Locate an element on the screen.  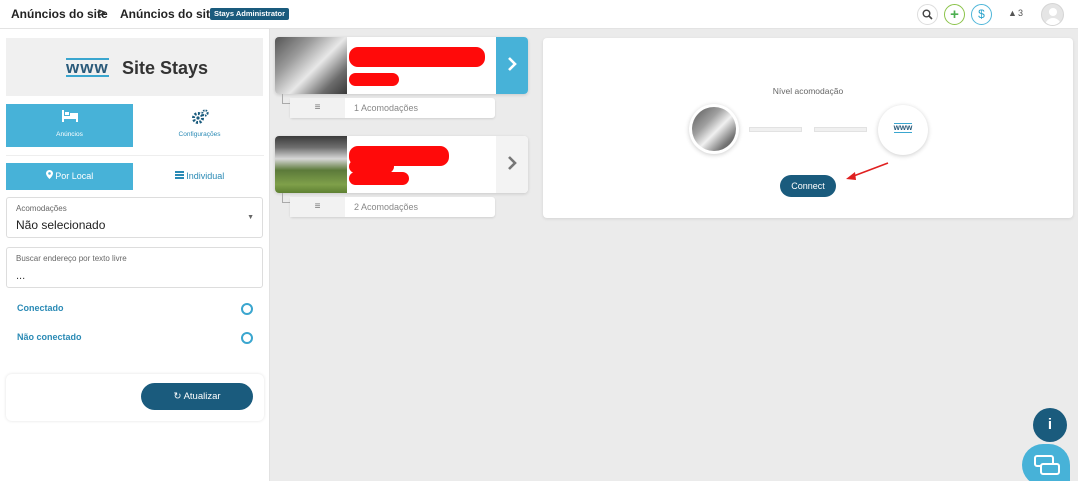
tab-label: Por Local is located at coordinates (74, 176).